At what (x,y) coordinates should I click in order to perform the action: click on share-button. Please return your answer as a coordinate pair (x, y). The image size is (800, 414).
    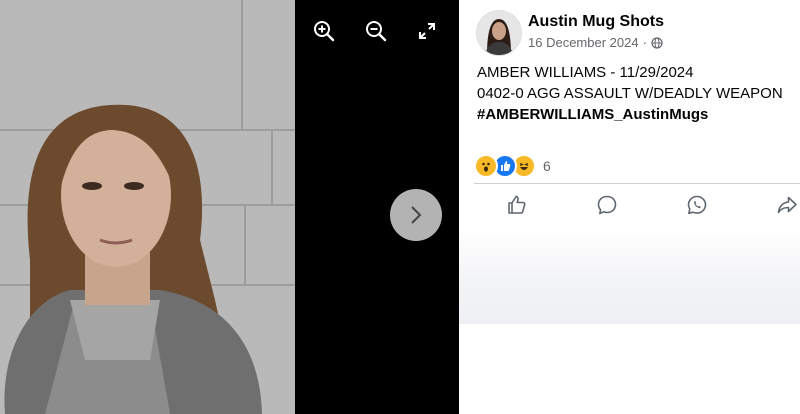
    Looking at the image, I should click on (786, 205).